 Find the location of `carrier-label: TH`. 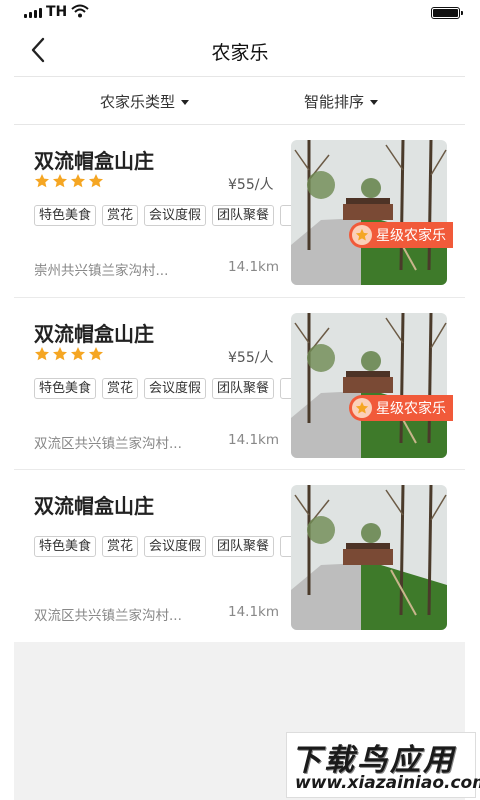

carrier-label: TH is located at coordinates (57, 12).